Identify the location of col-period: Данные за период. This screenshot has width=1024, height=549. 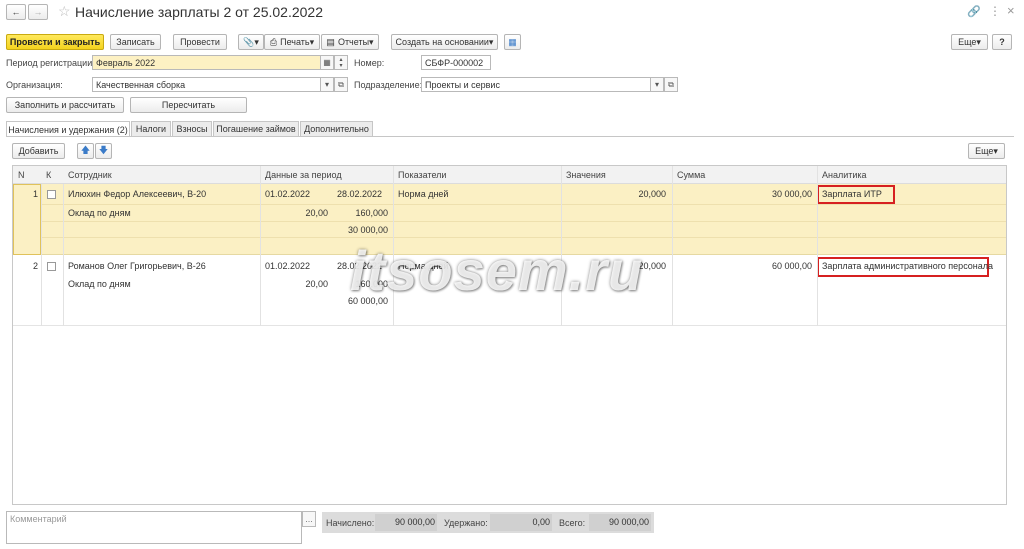
(301, 175).